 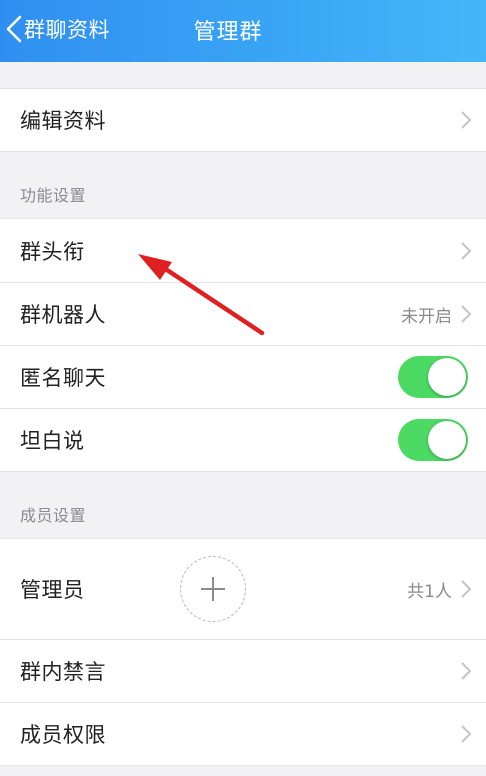 I want to click on anonymous-chat-row: 匿名聊天, so click(x=243, y=377).